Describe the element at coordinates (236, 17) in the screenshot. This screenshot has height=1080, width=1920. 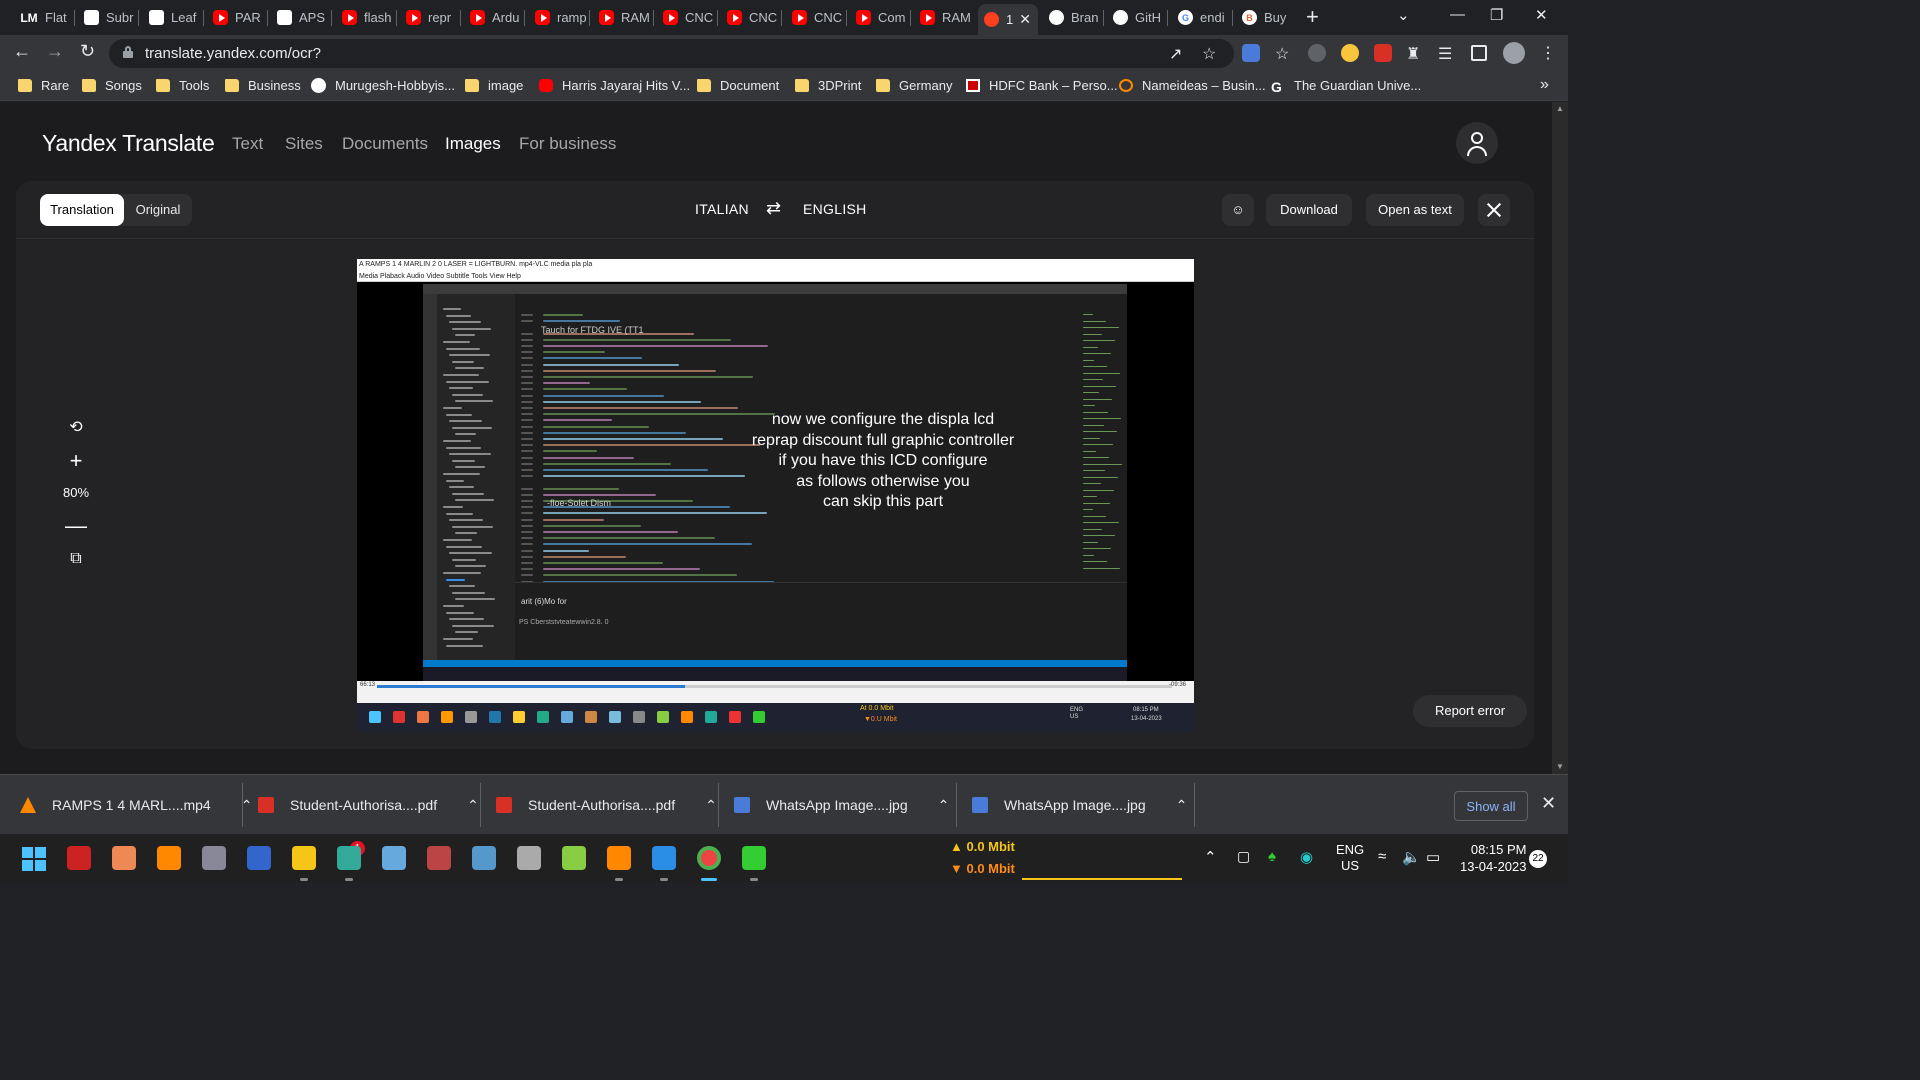
I see `browser-tab: PAR` at that location.